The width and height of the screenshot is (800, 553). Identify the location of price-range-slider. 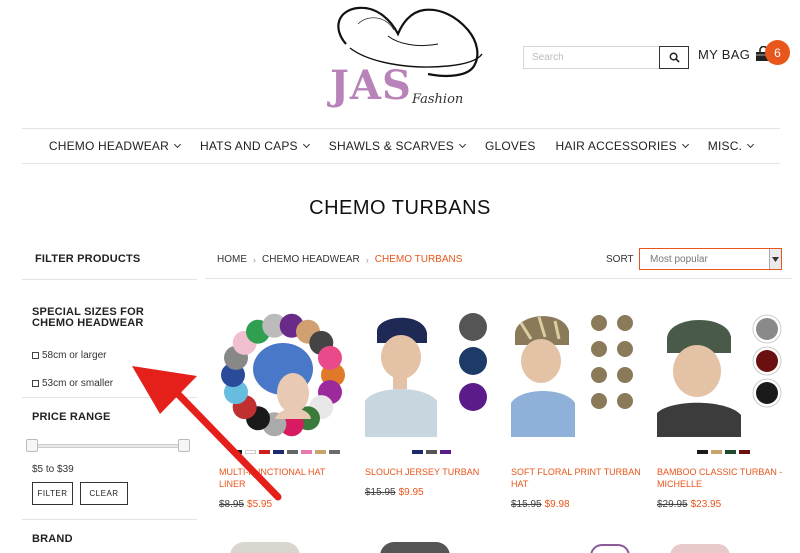
(110, 446).